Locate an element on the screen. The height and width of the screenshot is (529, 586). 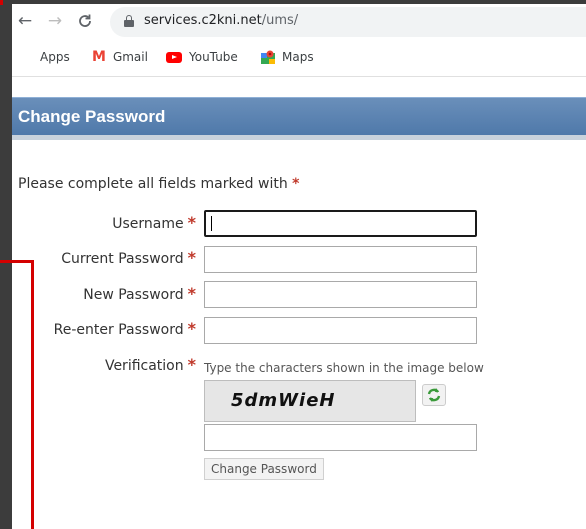
bookmark-gmail: M Gmail is located at coordinates (120, 57).